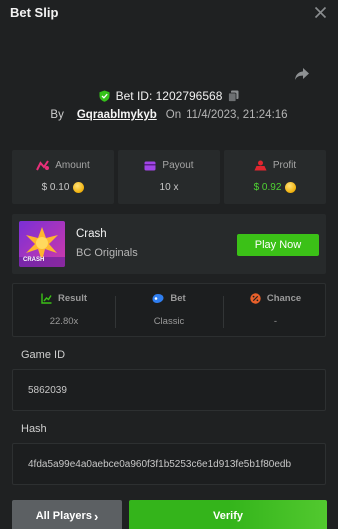 The height and width of the screenshot is (529, 338). What do you see at coordinates (34, 12) in the screenshot?
I see `page-title: Bet Slip` at bounding box center [34, 12].